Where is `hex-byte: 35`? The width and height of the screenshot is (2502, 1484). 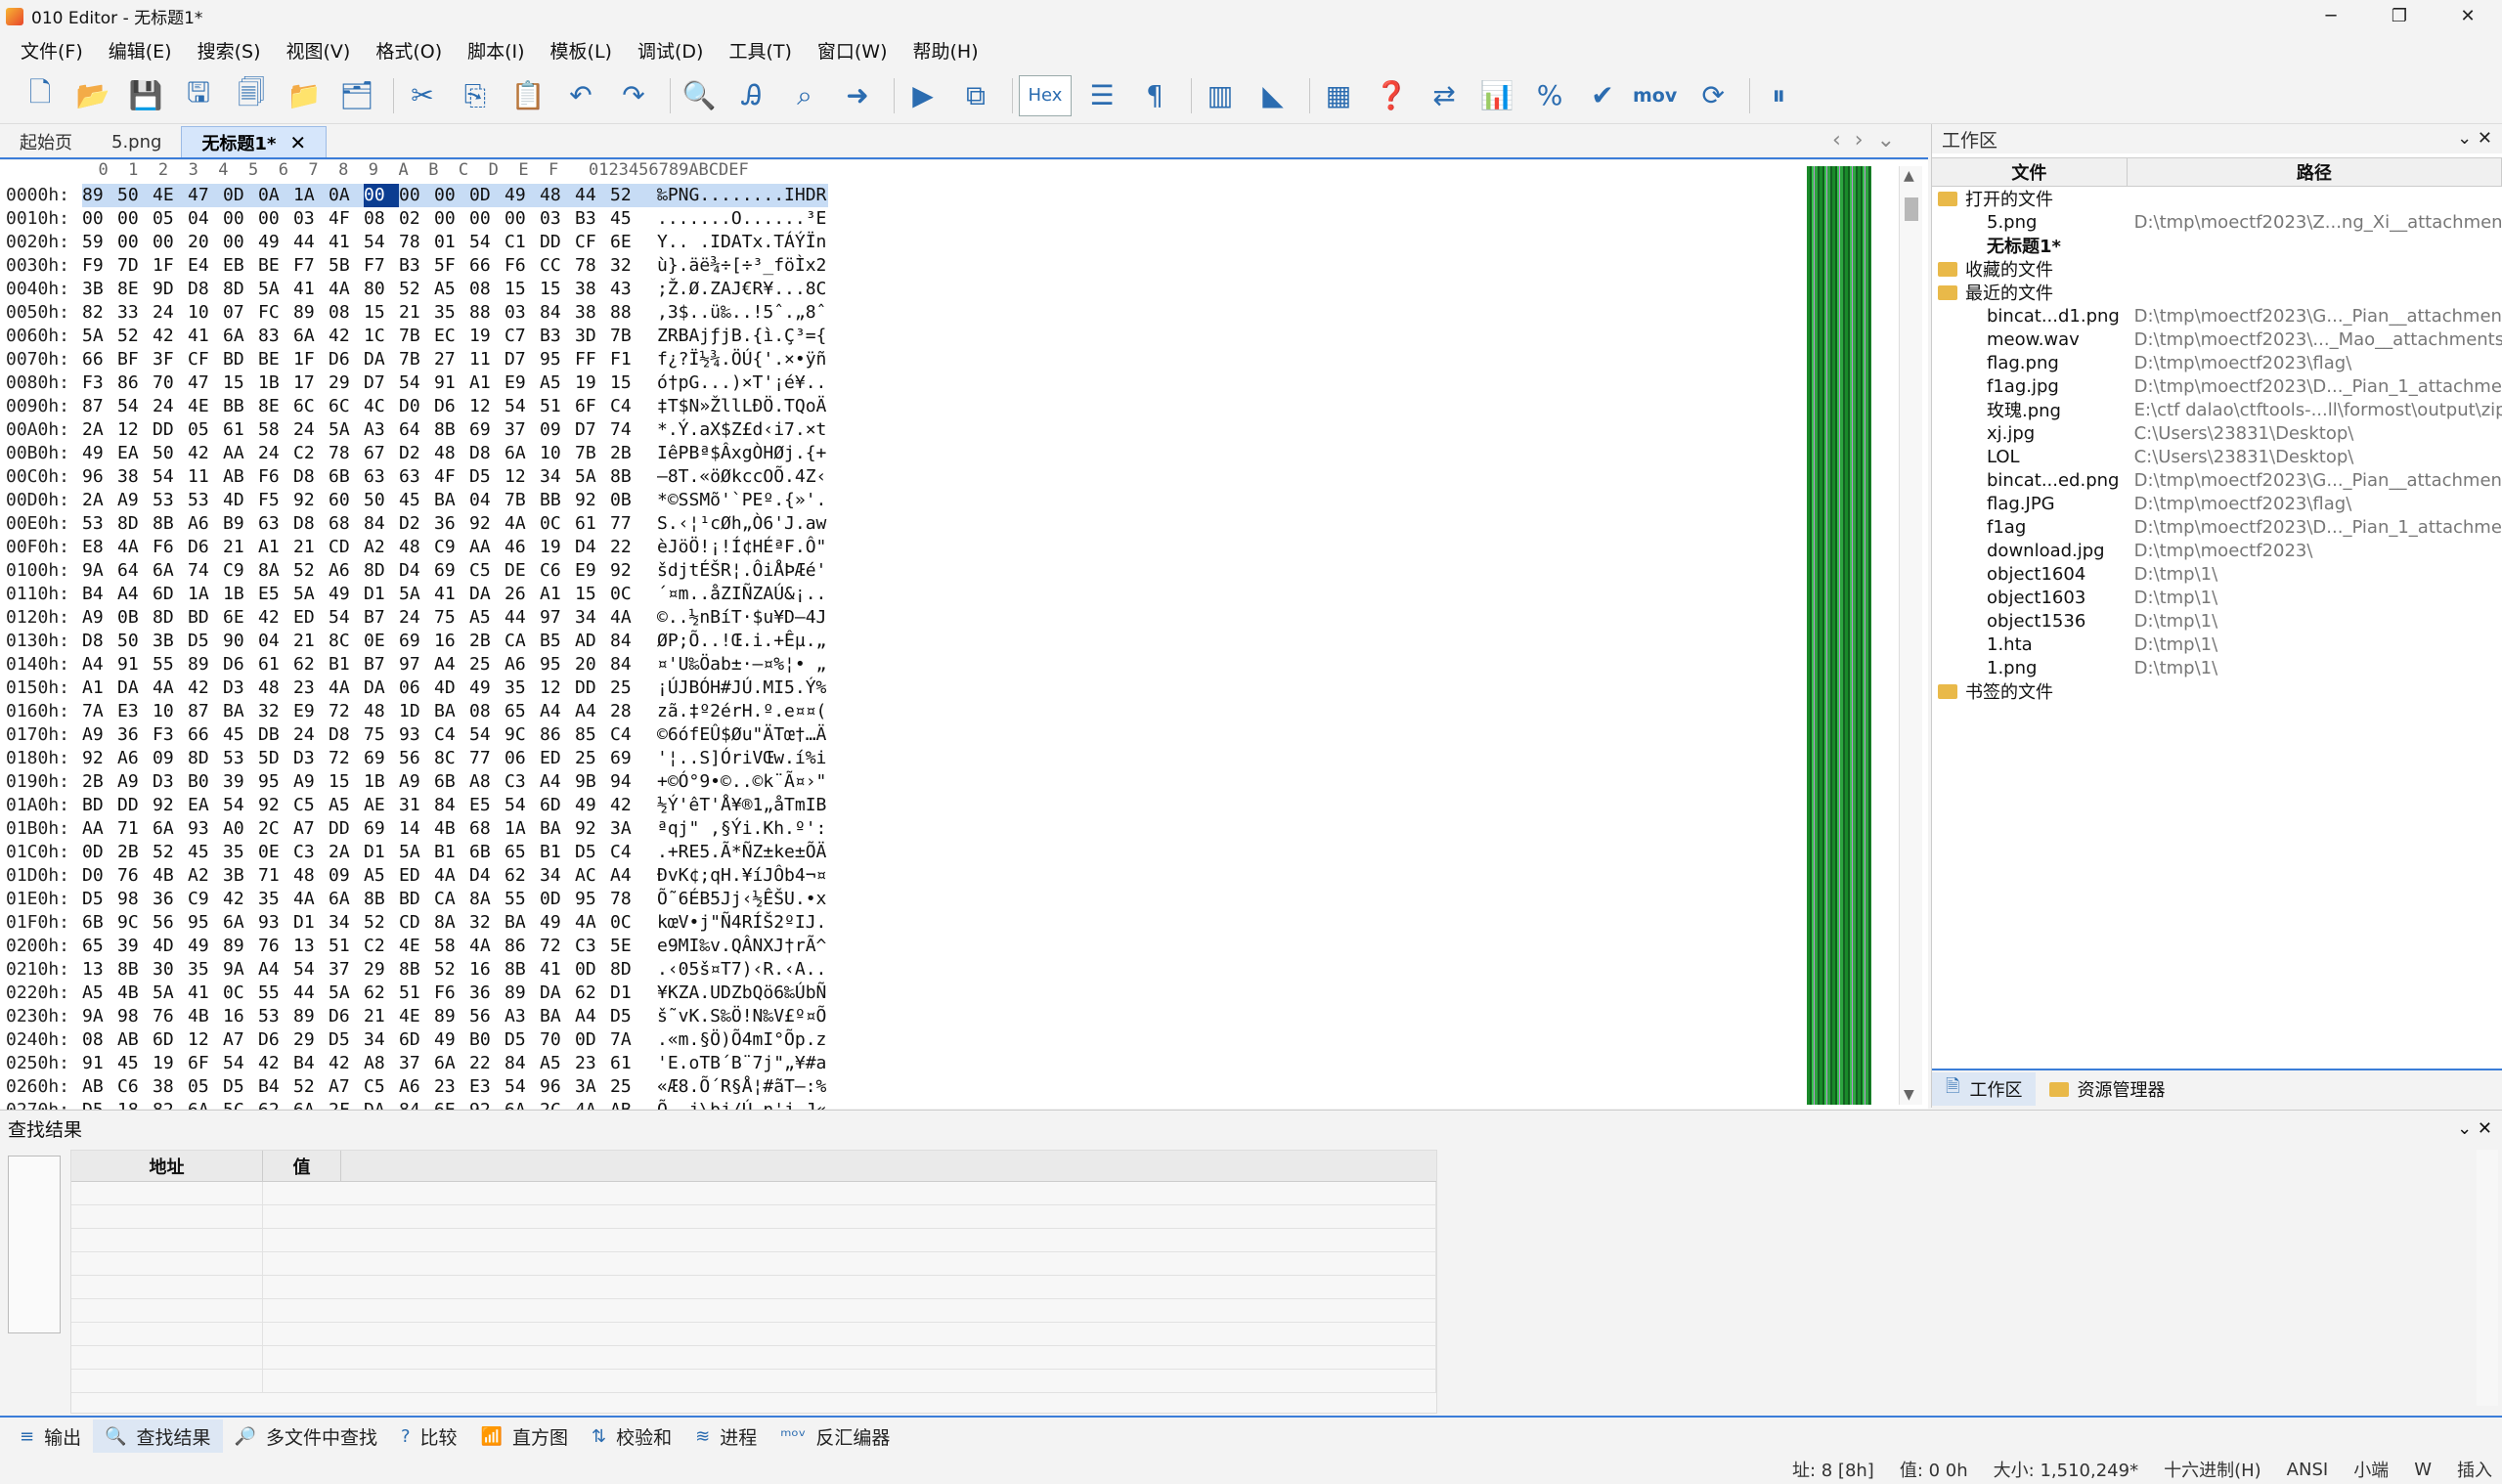 hex-byte: 35 is located at coordinates (522, 688).